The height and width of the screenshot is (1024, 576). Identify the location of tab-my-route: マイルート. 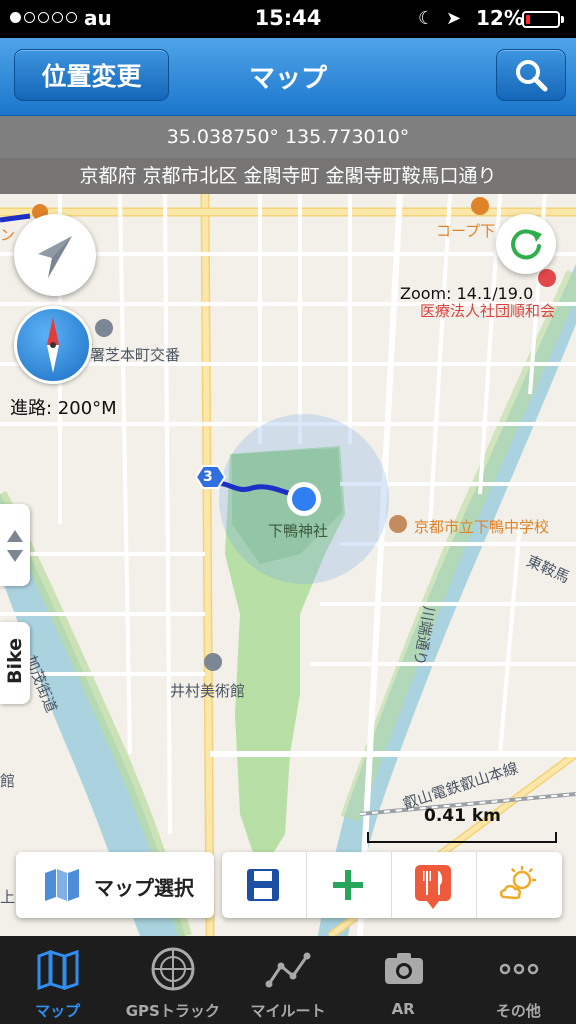
(287, 980).